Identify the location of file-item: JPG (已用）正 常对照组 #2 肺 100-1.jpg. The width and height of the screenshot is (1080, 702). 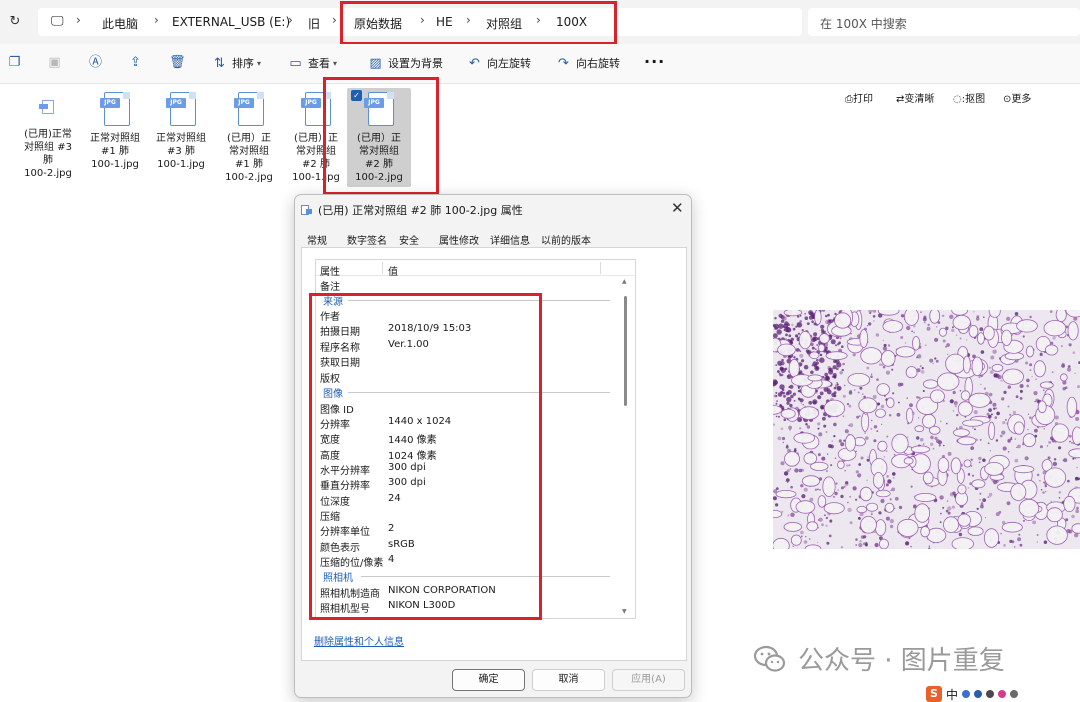
(316, 138).